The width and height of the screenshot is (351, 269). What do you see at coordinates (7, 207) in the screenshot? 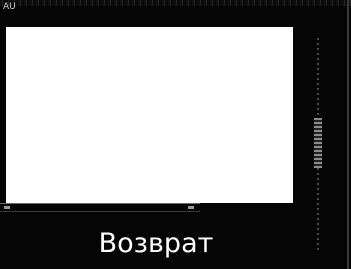
I see `strip-tick-left` at bounding box center [7, 207].